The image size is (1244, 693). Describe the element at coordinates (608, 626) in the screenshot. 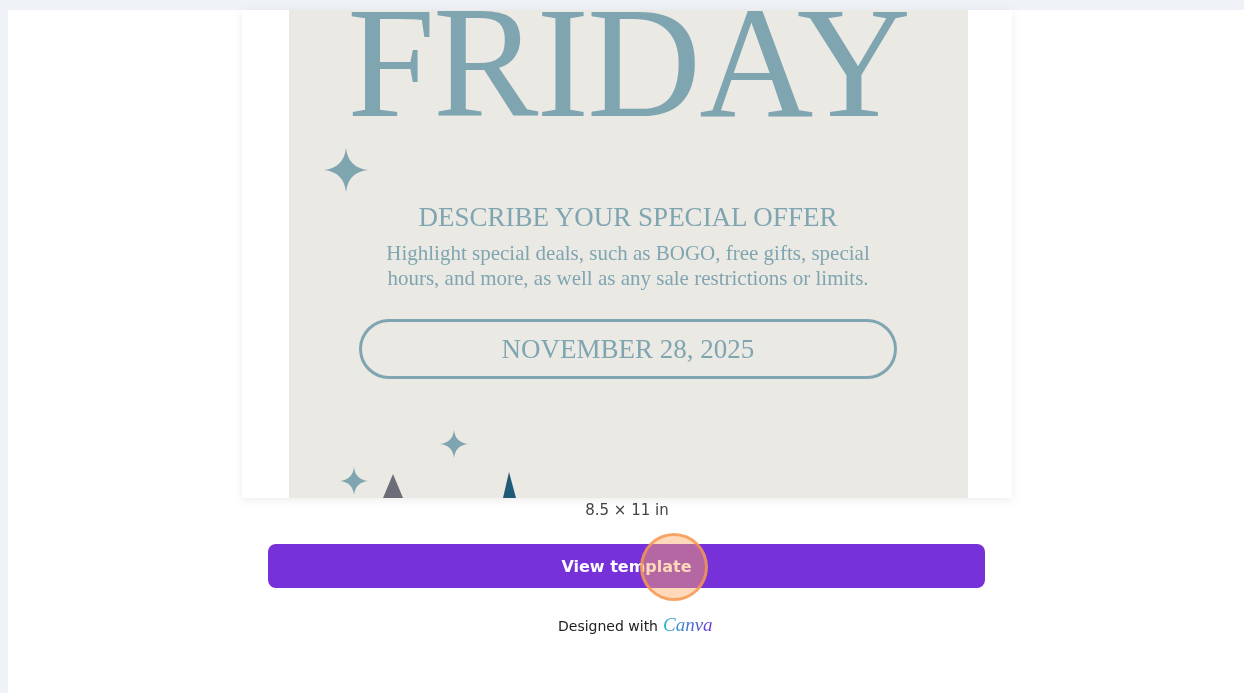

I see `credit-text: Designed with` at that location.